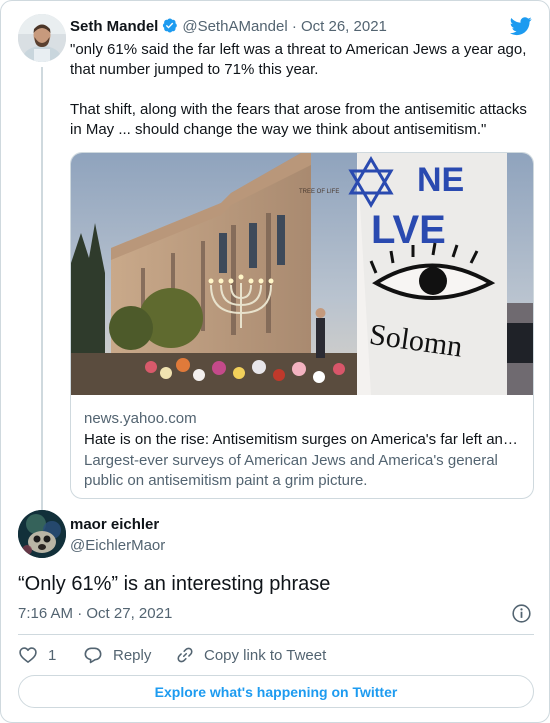 This screenshot has height=723, width=550. Describe the element at coordinates (117, 546) in the screenshot. I see `reply-author-handle: @EichlerMaor` at that location.